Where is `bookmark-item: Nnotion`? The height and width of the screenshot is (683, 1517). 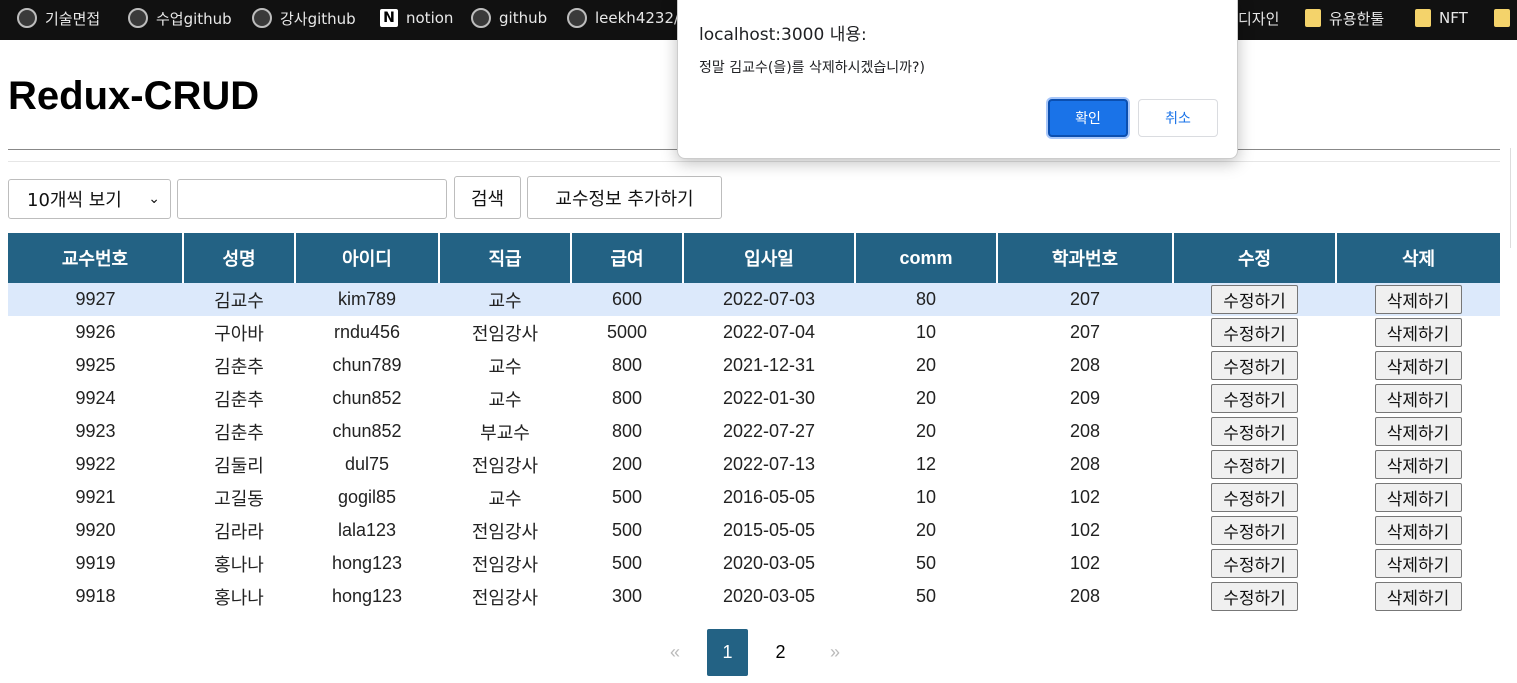 bookmark-item: Nnotion is located at coordinates (416, 18).